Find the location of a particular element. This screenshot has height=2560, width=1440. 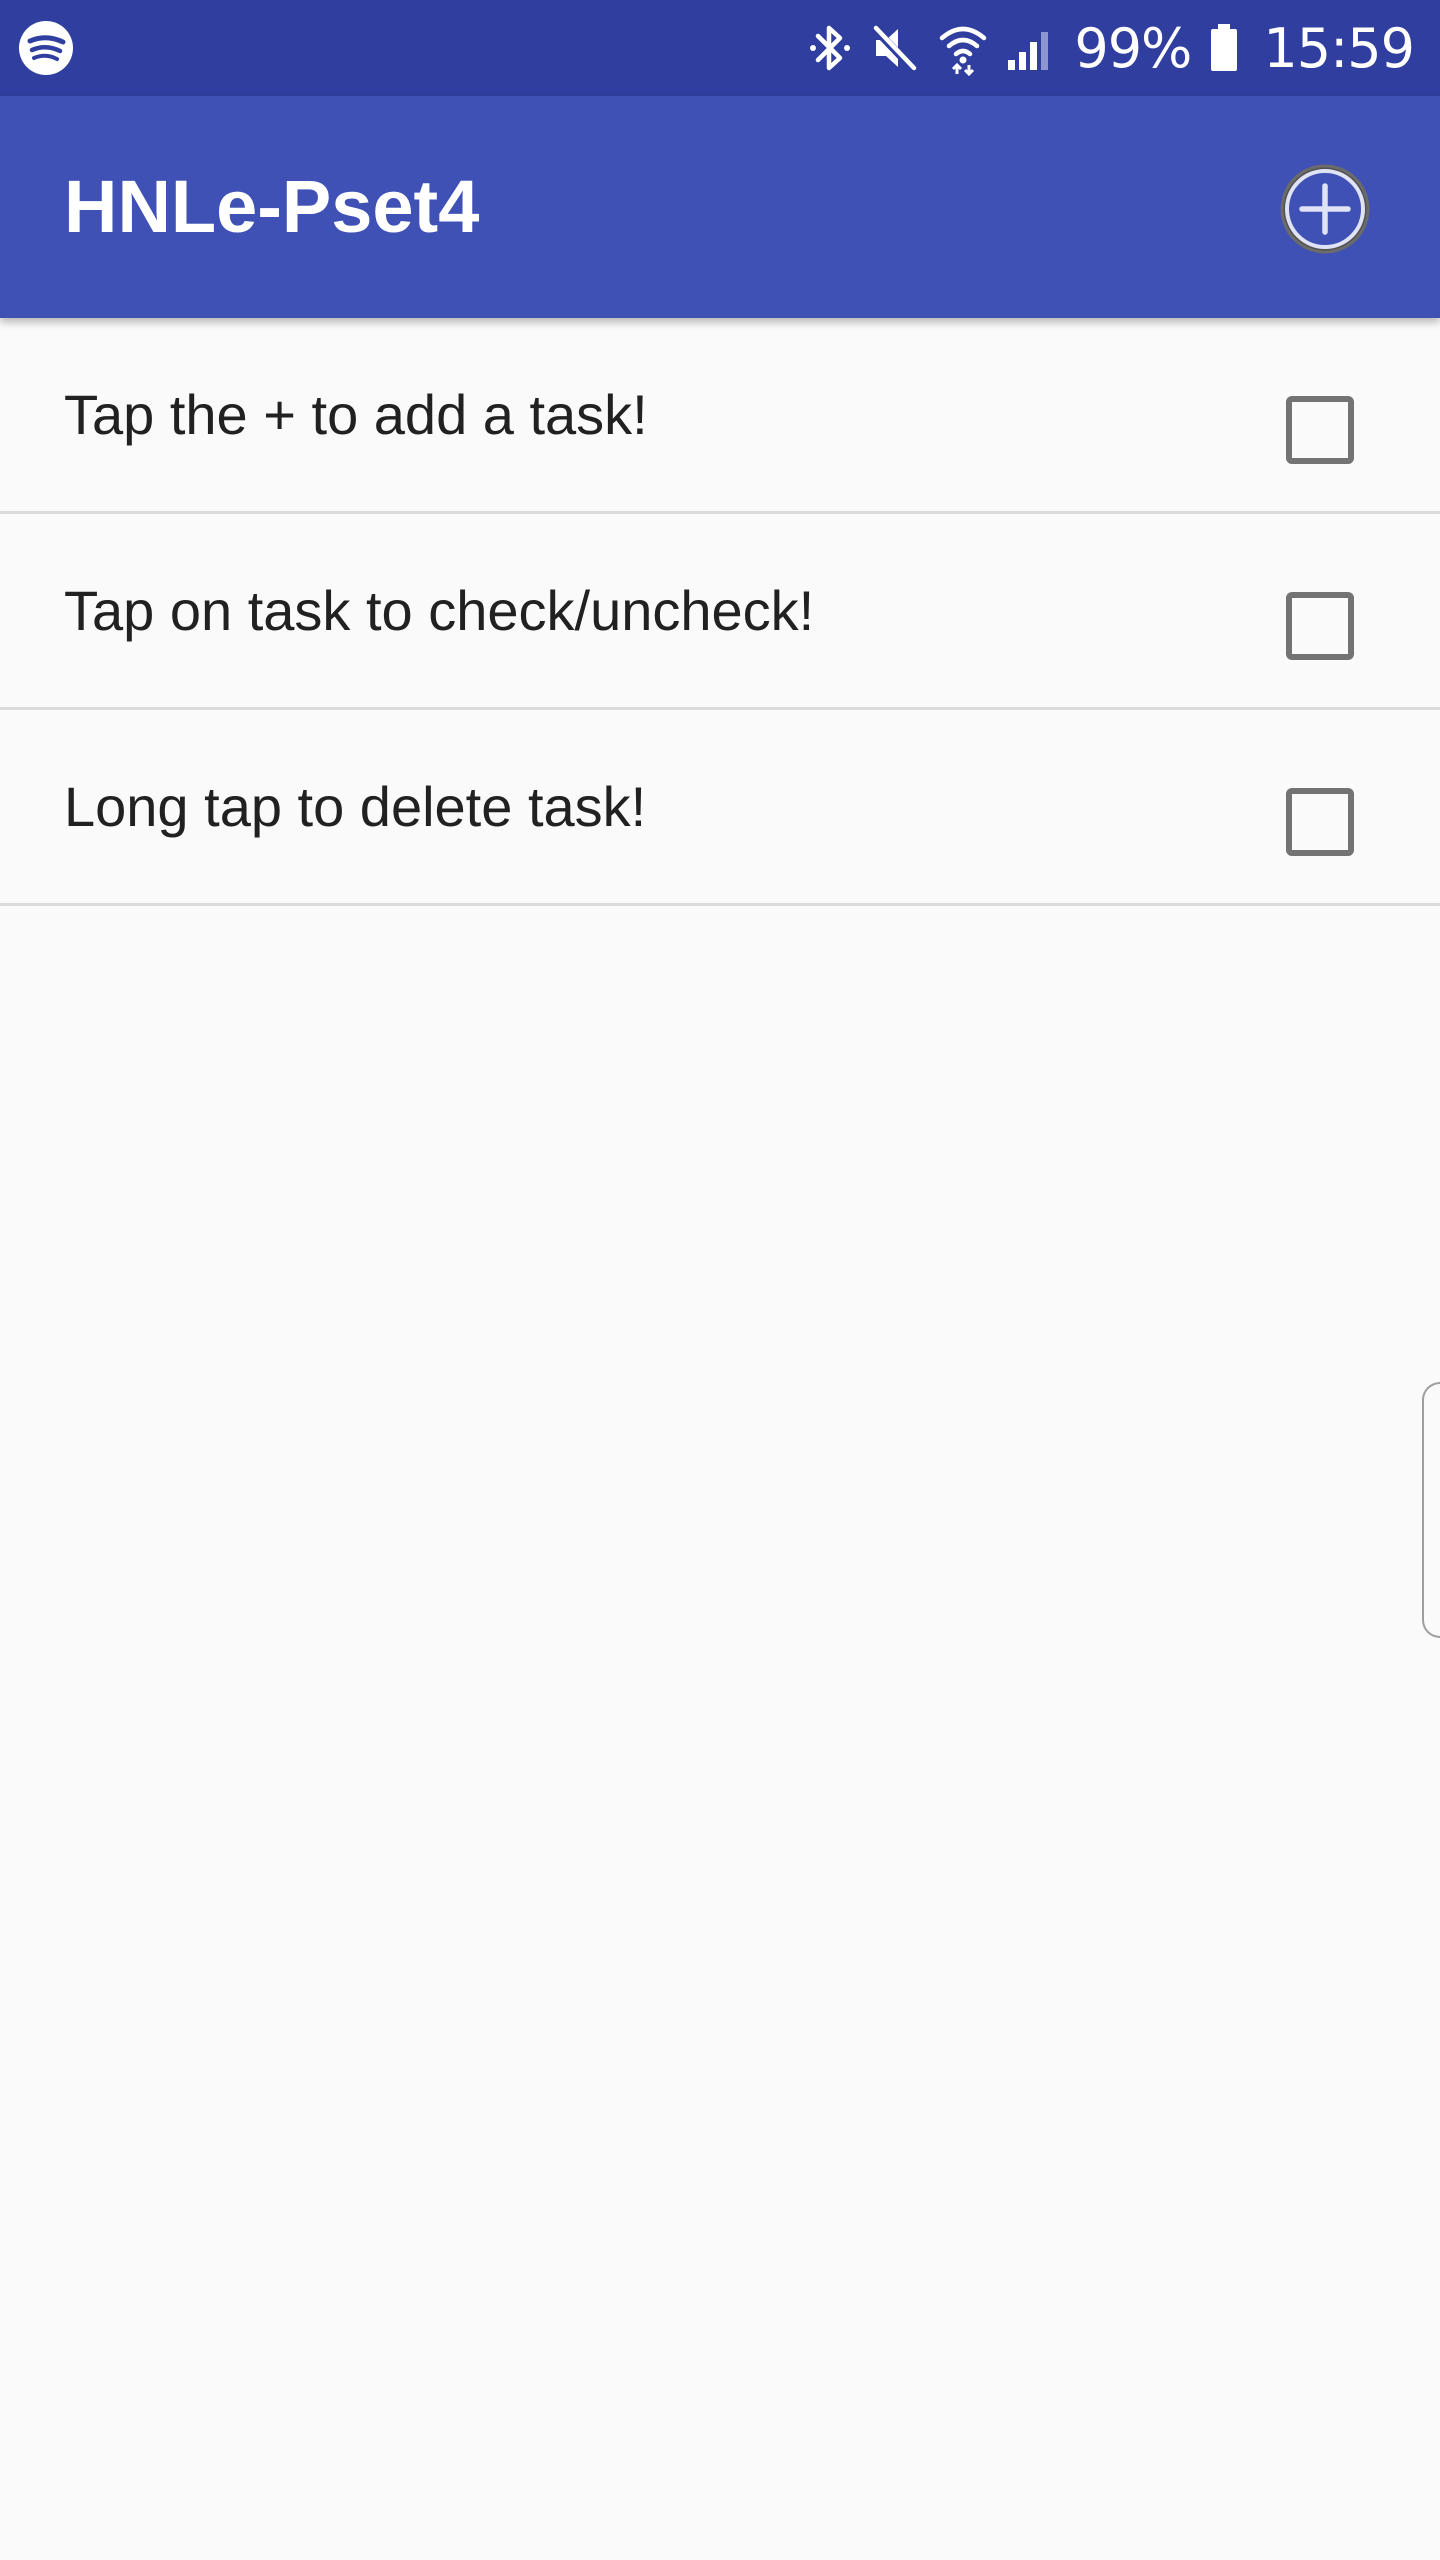

bluetooth-icon is located at coordinates (830, 48).